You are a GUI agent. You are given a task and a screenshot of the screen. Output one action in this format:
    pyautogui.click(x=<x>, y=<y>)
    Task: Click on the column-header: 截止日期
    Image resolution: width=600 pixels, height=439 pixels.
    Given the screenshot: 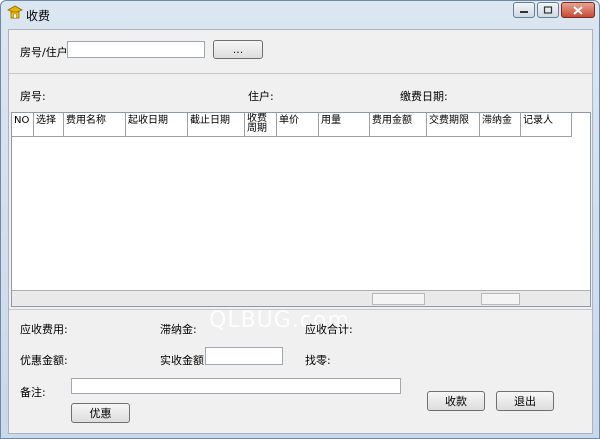 What is the action you would take?
    pyautogui.click(x=216, y=125)
    